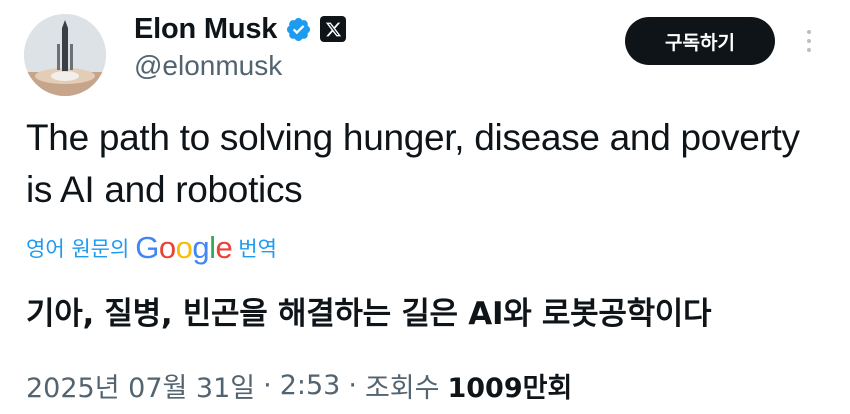 The height and width of the screenshot is (414, 850). What do you see at coordinates (310, 385) in the screenshot?
I see `post-time: 2:53` at bounding box center [310, 385].